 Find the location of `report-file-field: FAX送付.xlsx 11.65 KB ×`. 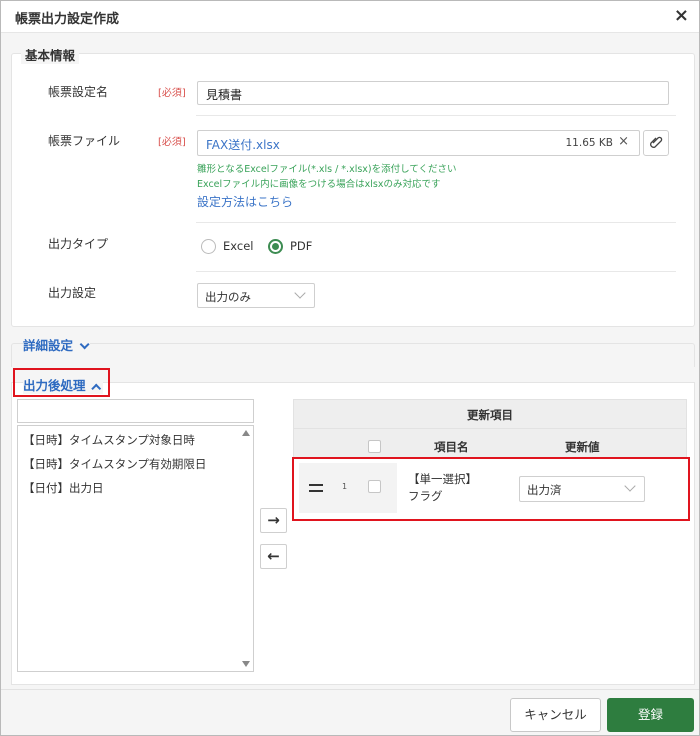

report-file-field: FAX送付.xlsx 11.65 KB × is located at coordinates (418, 143).